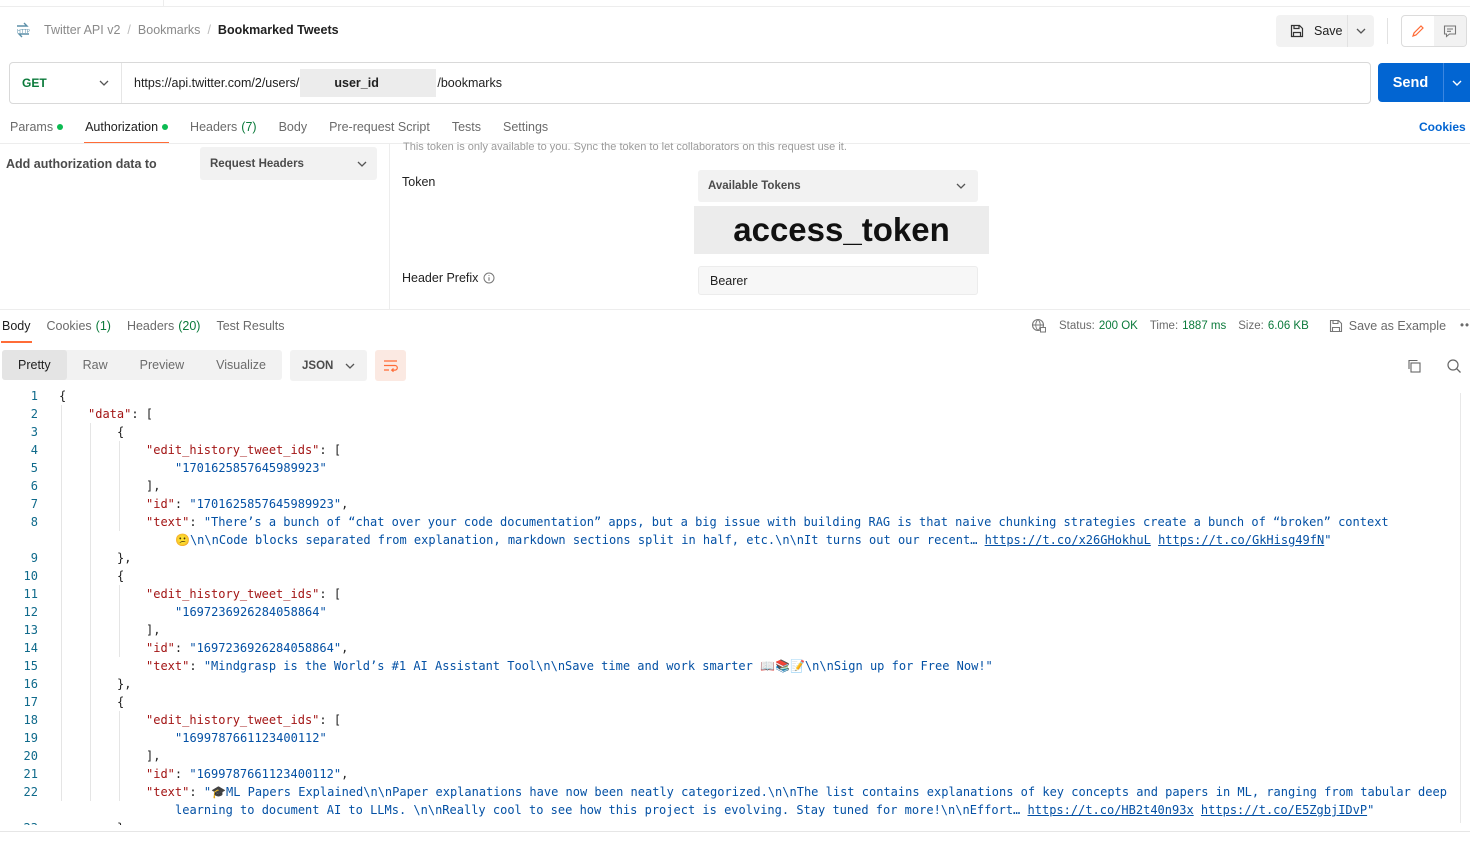 The width and height of the screenshot is (1470, 843). I want to click on auth-add-to-select: Request Headers, so click(288, 163).